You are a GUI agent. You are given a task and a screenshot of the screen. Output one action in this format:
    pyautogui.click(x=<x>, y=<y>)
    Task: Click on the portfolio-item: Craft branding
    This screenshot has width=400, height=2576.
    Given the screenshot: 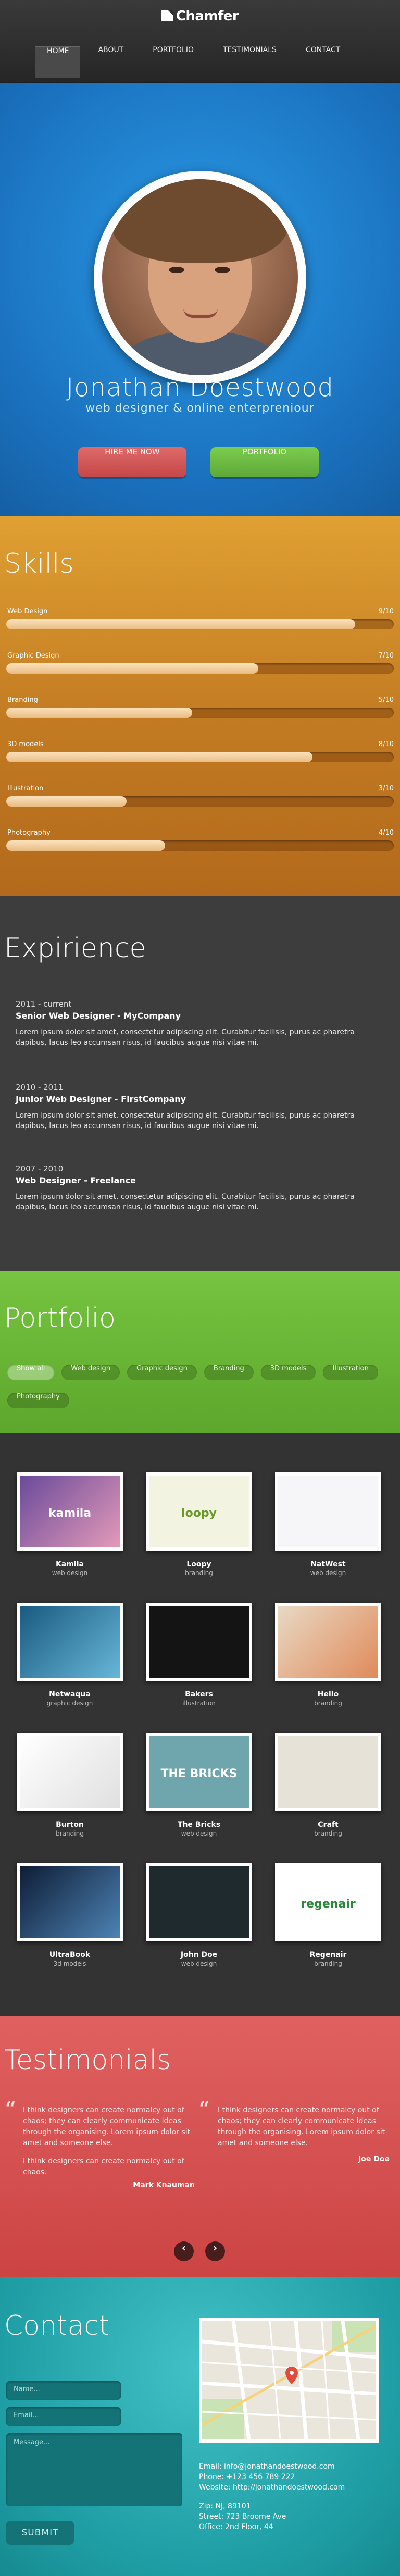 What is the action you would take?
    pyautogui.click(x=328, y=1785)
    